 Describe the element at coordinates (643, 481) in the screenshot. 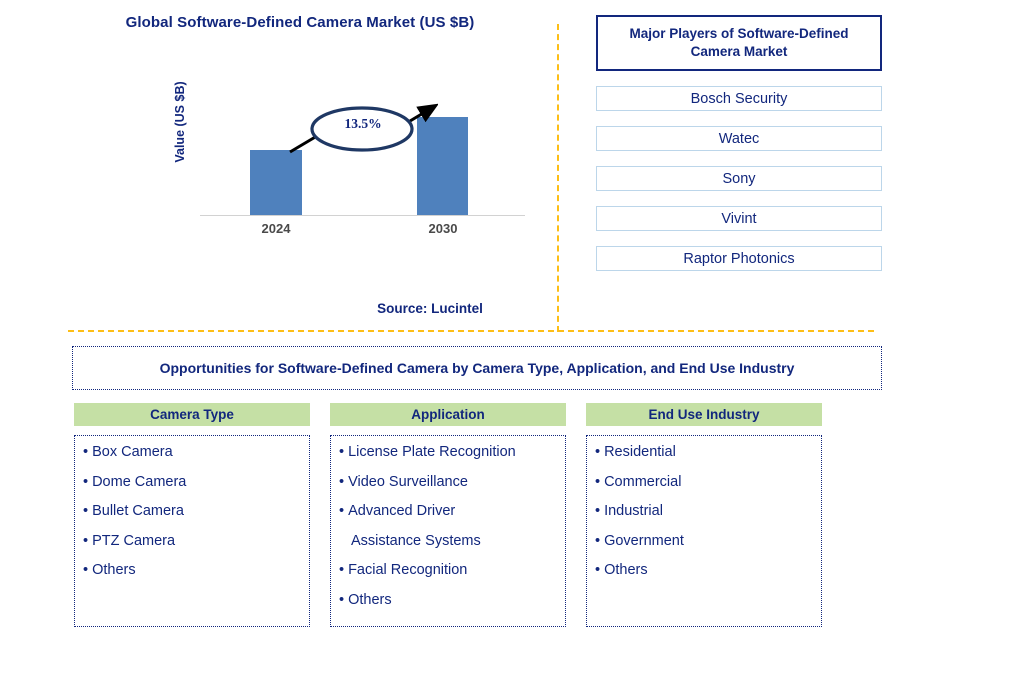

I see `list-item-label: Commercial` at that location.